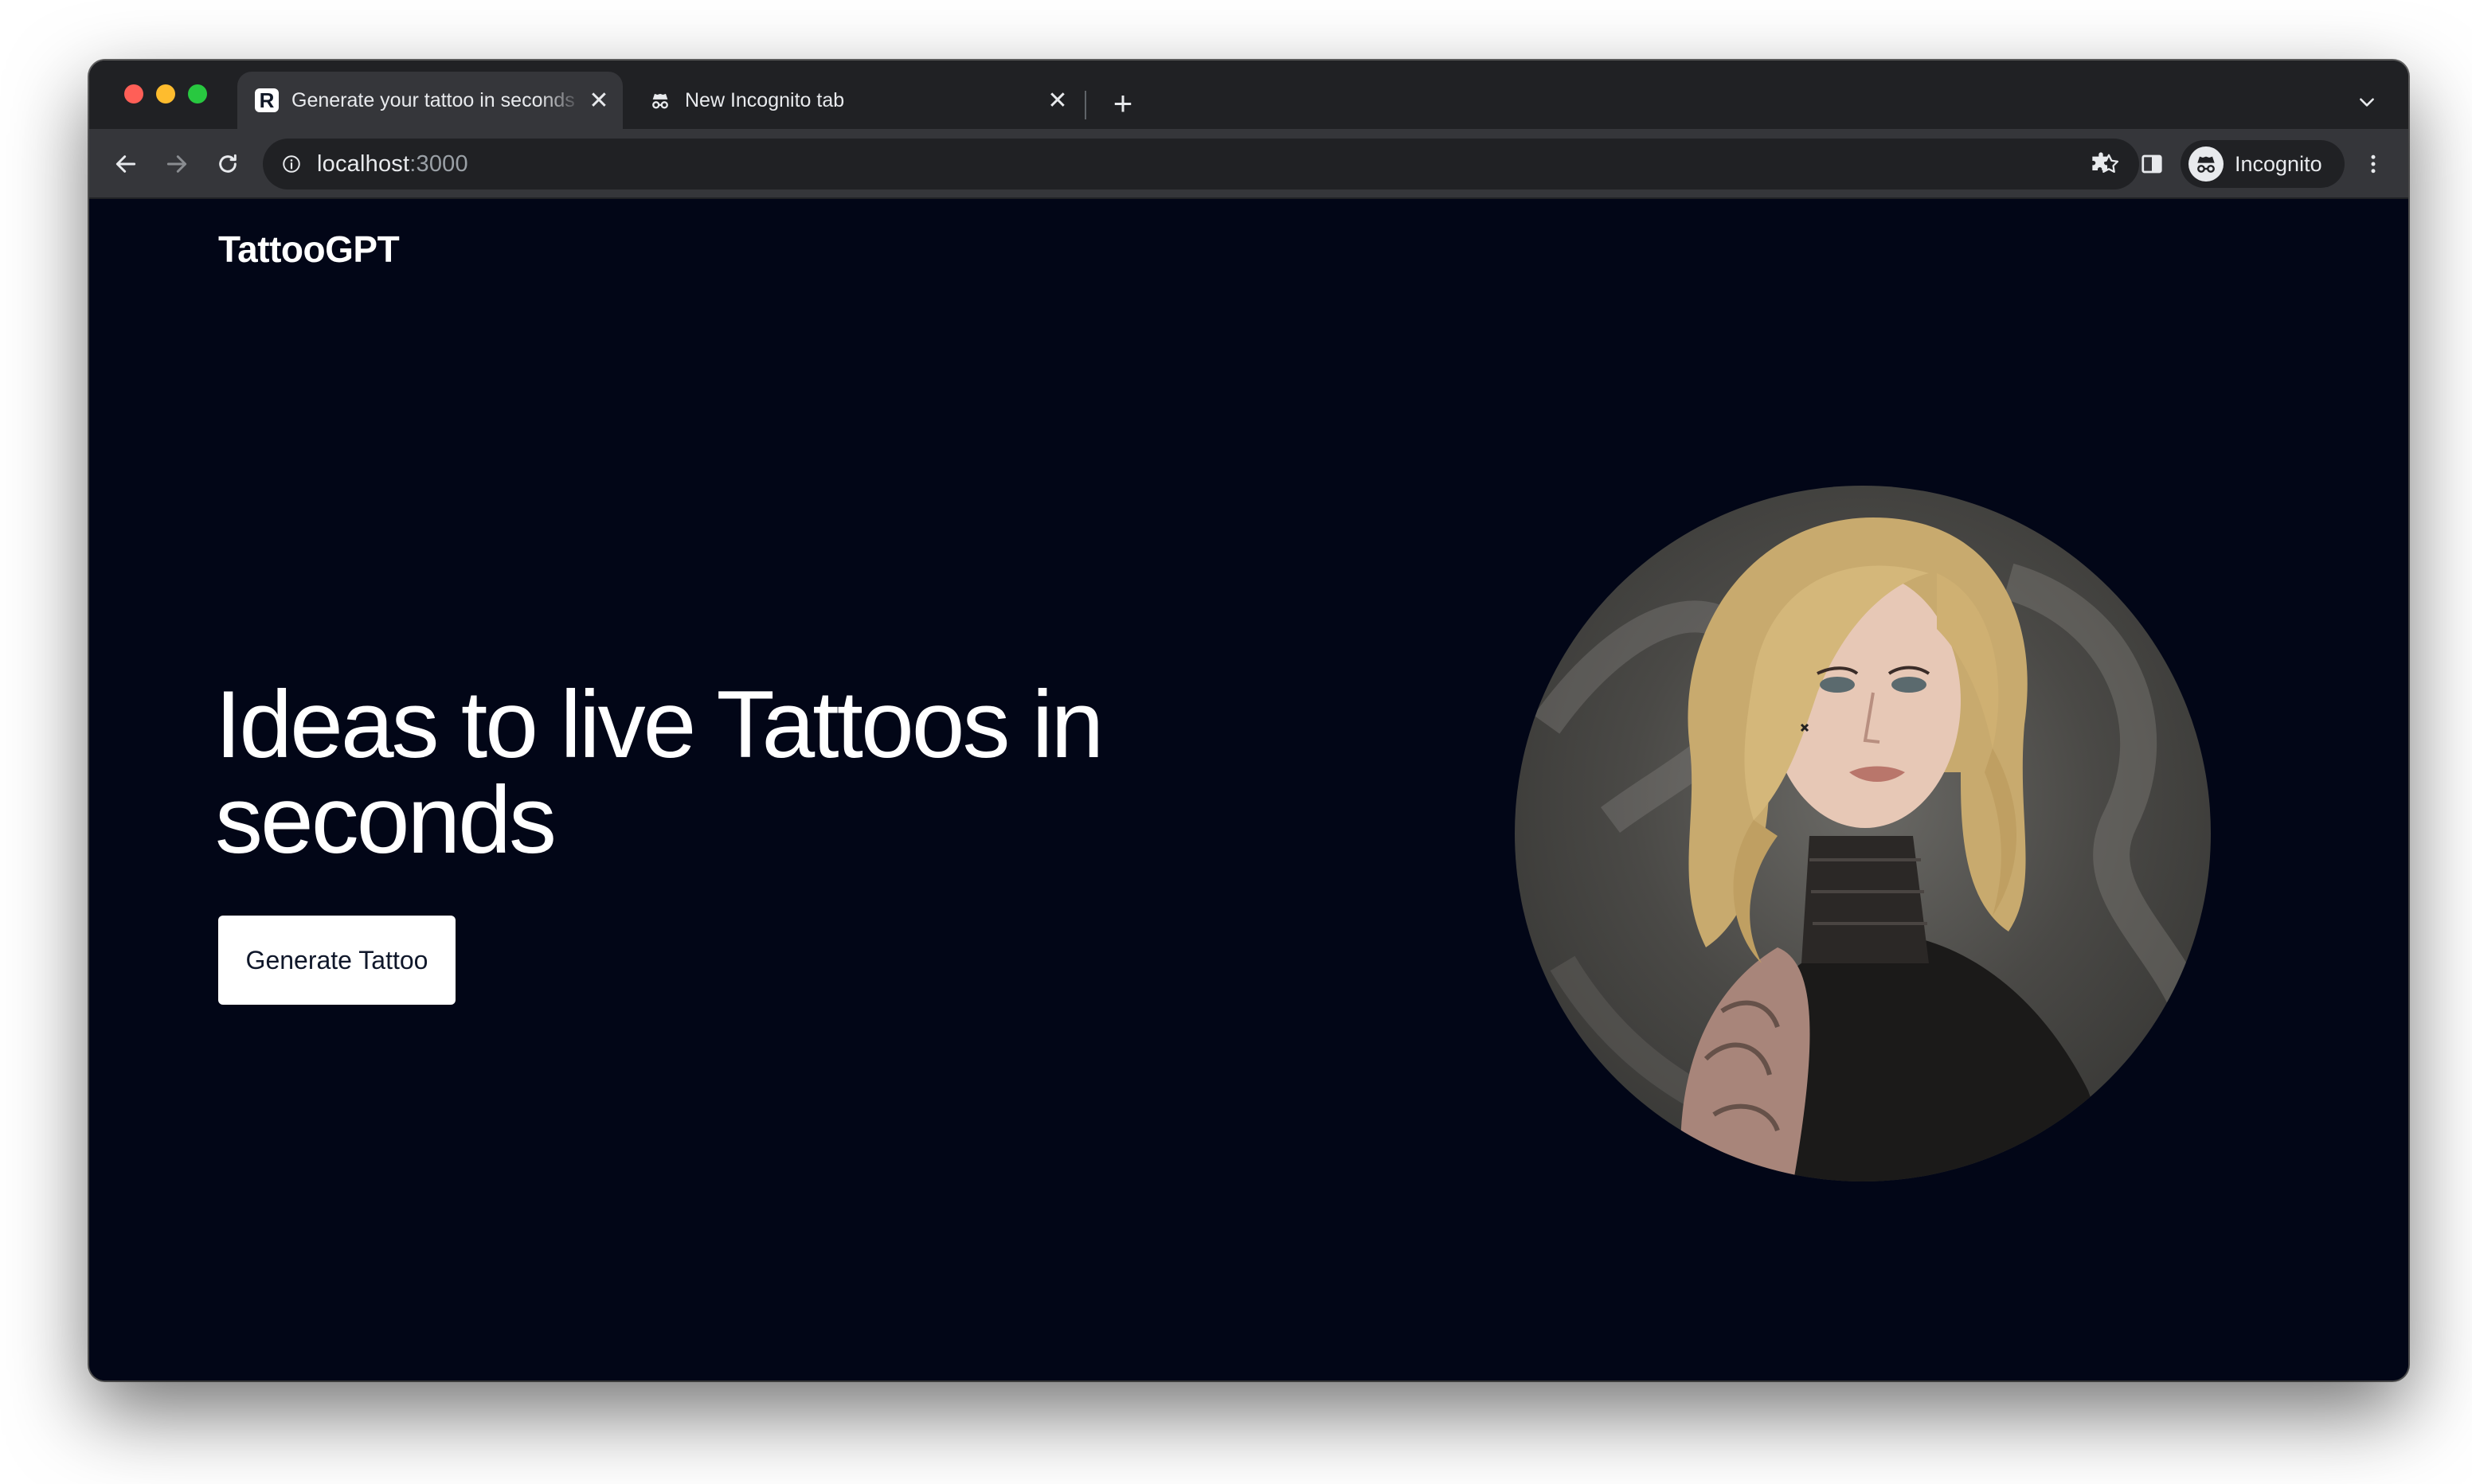 The width and height of the screenshot is (2472, 1484). I want to click on site-info-icon, so click(291, 164).